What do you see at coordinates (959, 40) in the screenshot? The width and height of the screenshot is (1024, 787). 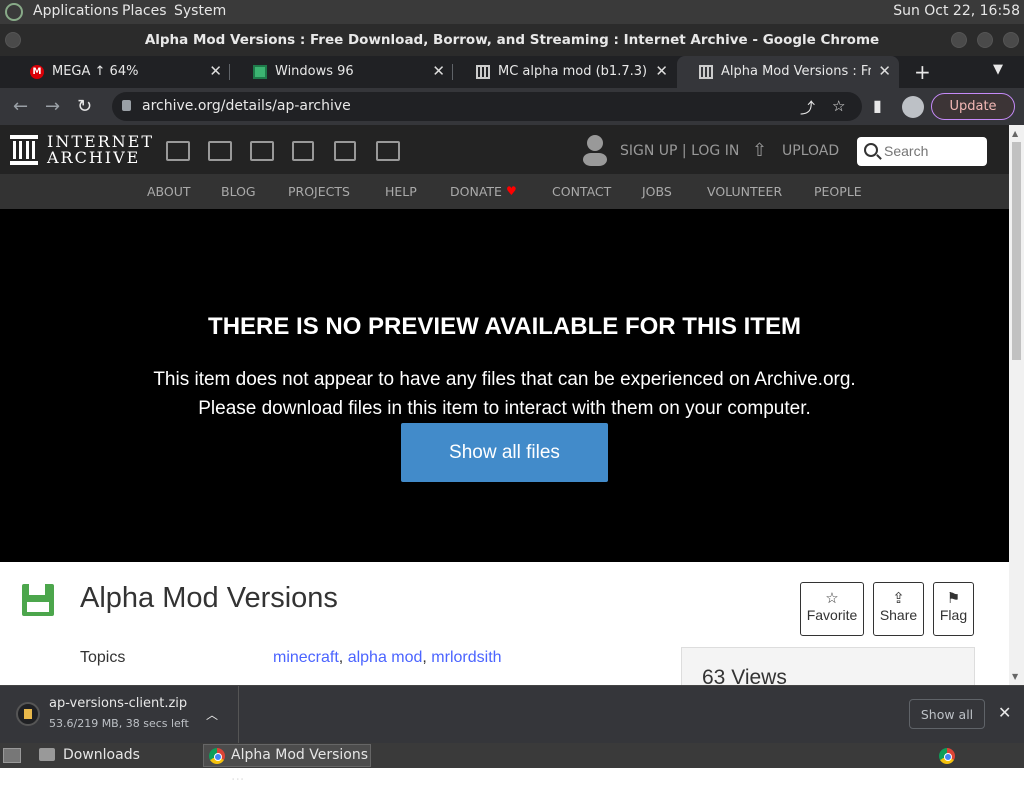 I see `minimize-button` at bounding box center [959, 40].